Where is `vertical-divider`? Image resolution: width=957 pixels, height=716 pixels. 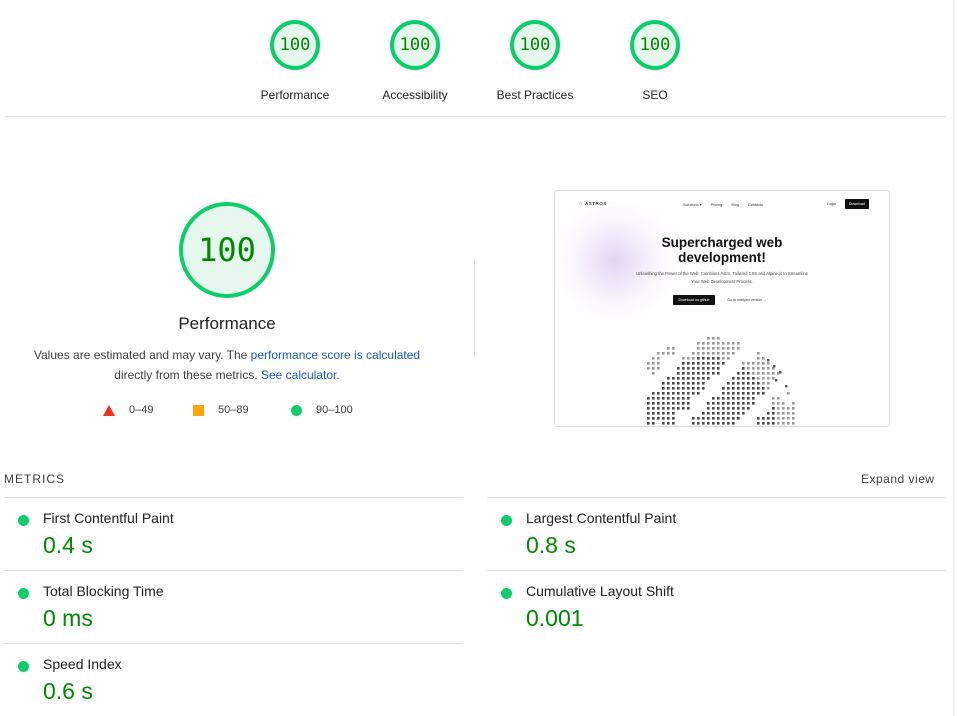
vertical-divider is located at coordinates (474, 308).